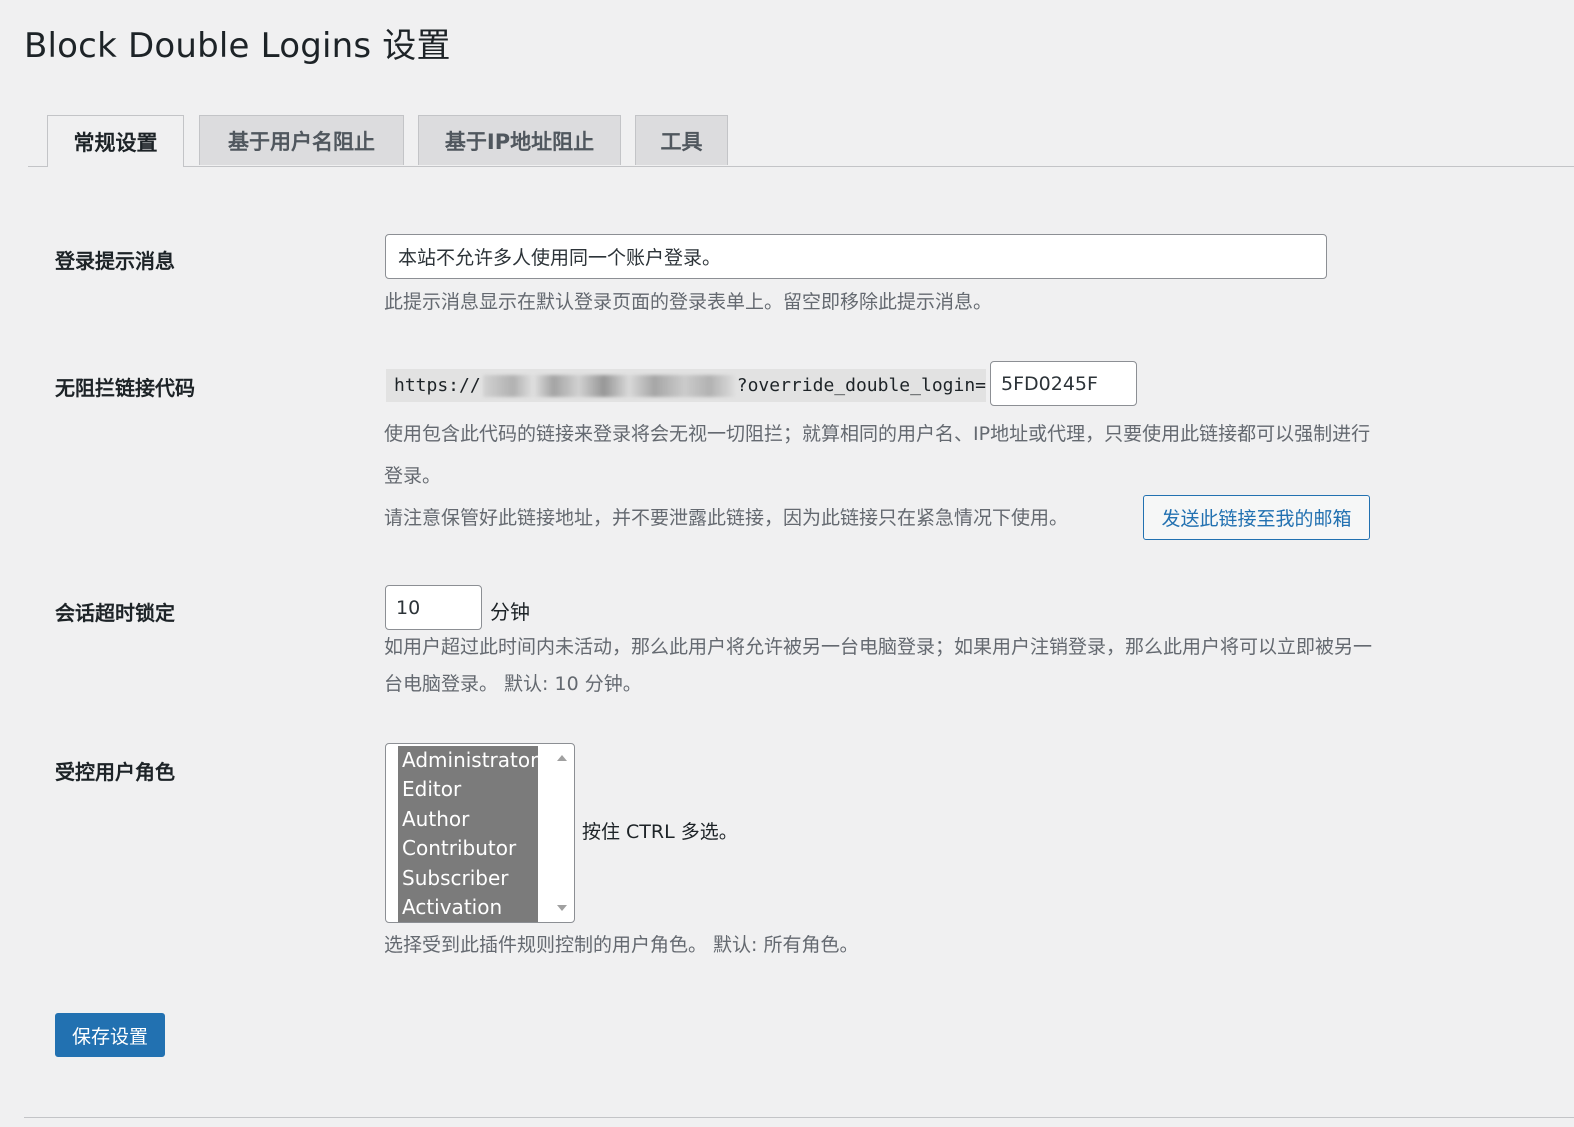 The width and height of the screenshot is (1574, 1127). What do you see at coordinates (301, 140) in the screenshot?
I see `tab-block-by-username: 基于用户名阻止` at bounding box center [301, 140].